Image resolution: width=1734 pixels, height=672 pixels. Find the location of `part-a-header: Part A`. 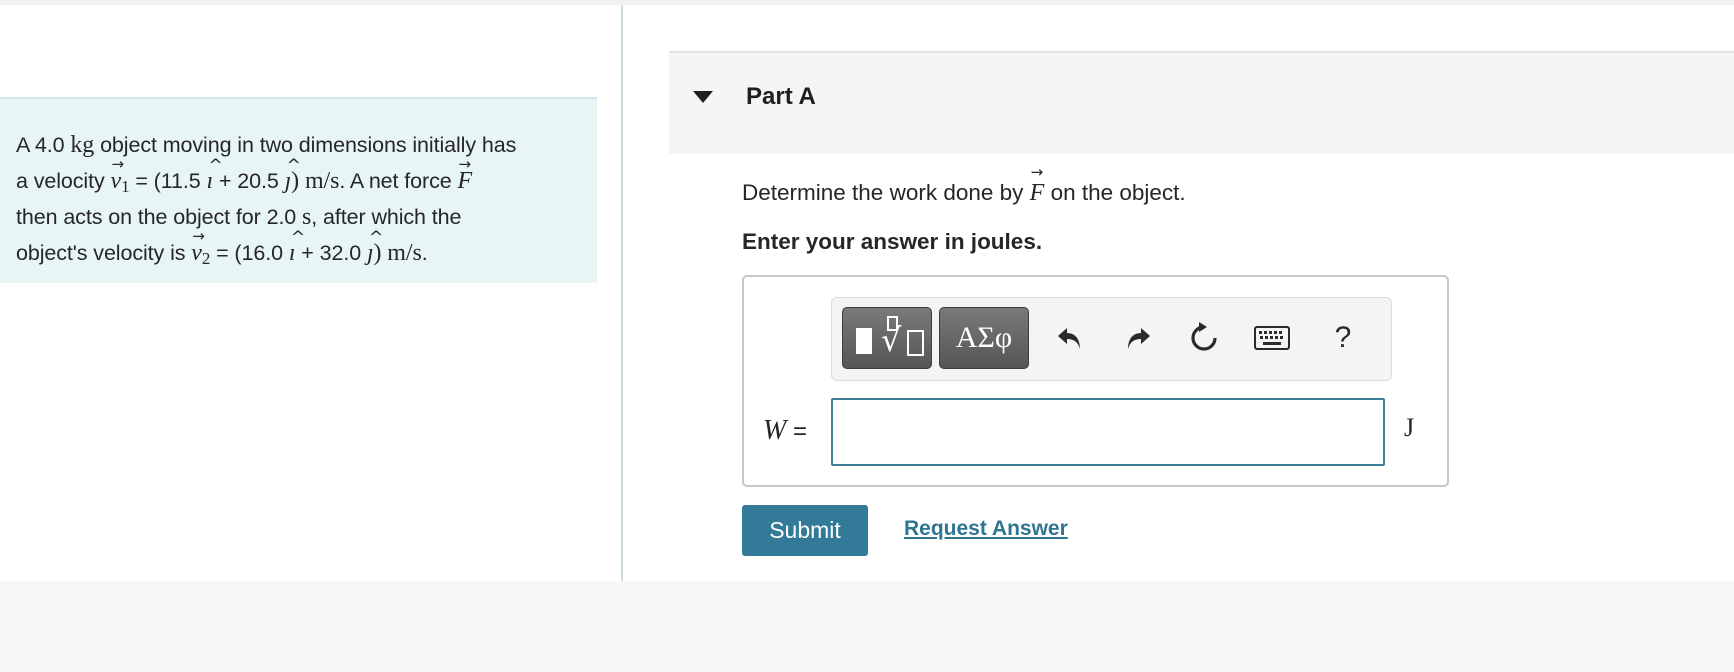

part-a-header: Part A is located at coordinates (1201, 102).